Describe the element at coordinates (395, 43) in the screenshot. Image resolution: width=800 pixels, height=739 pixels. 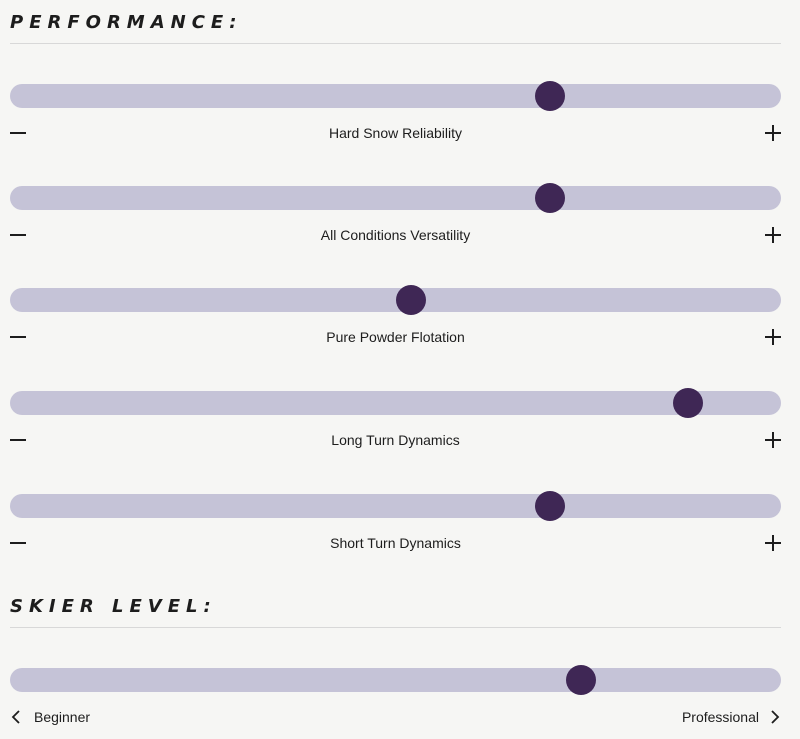
I see `performance-divider` at that location.